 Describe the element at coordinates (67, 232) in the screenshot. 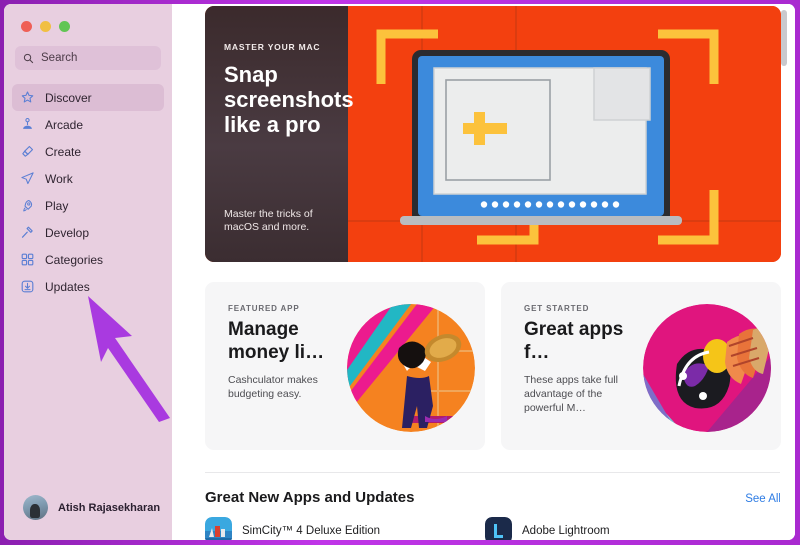

I see `sidebar-item-label: Develop` at that location.